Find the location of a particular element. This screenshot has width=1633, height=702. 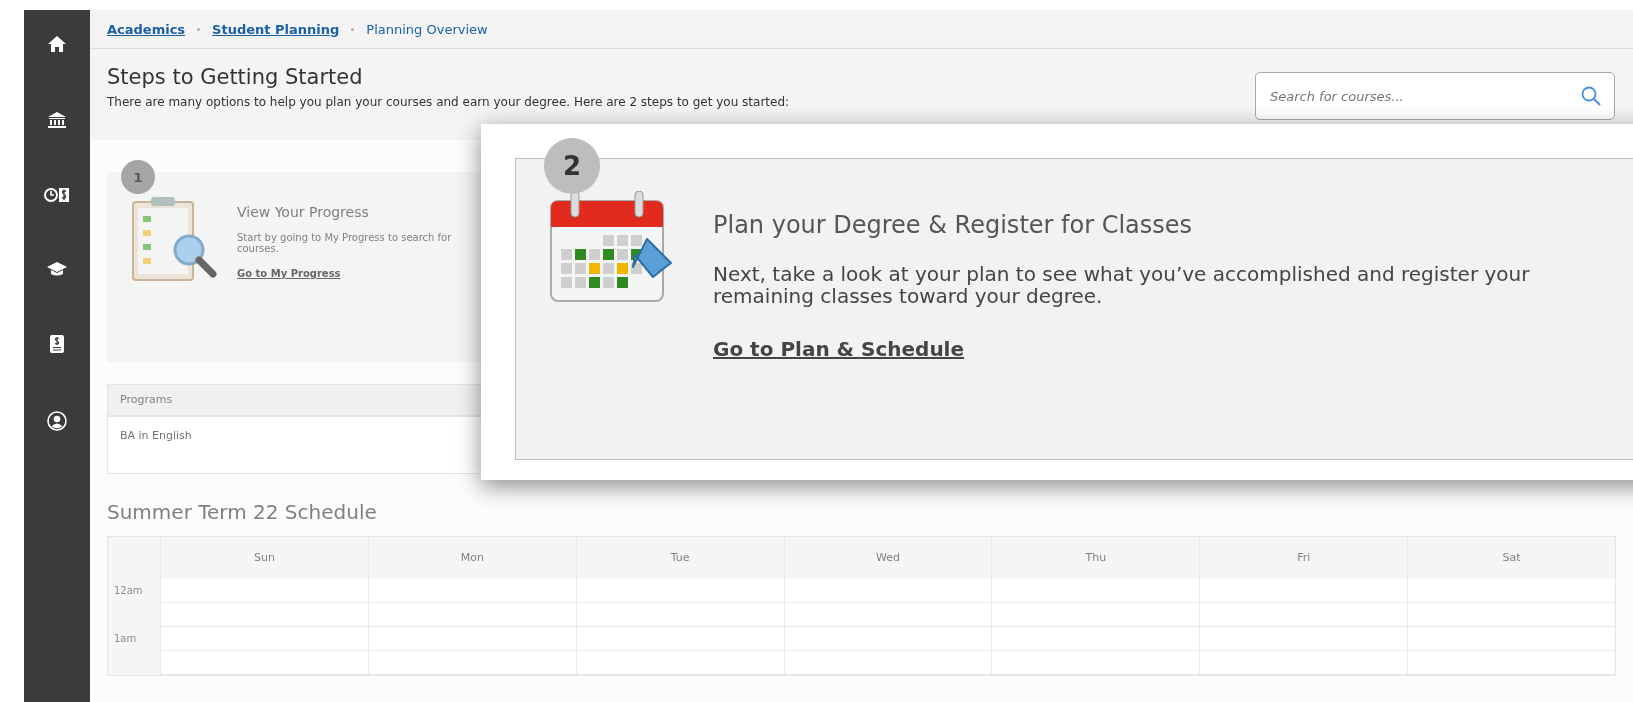

step-link: Go to My Progress is located at coordinates (289, 273).